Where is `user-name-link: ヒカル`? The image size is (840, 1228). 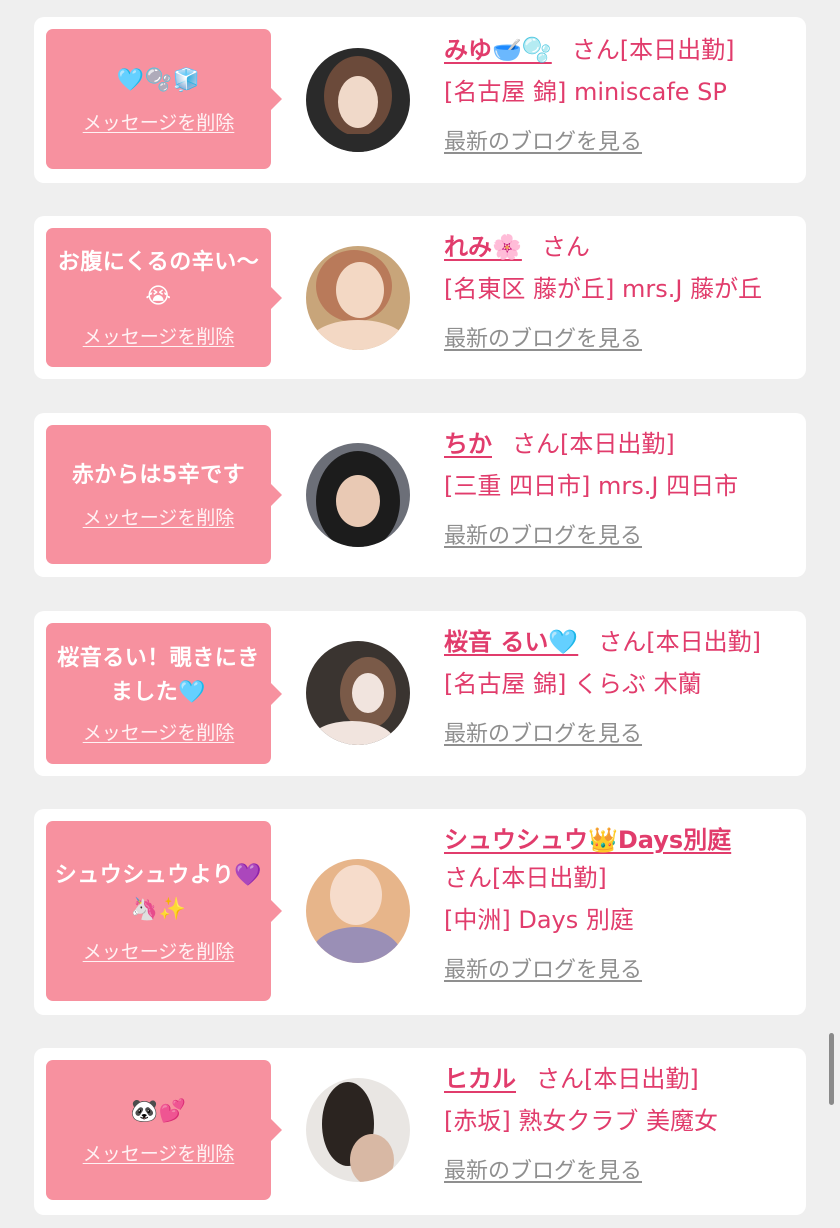 user-name-link: ヒカル is located at coordinates (480, 1079).